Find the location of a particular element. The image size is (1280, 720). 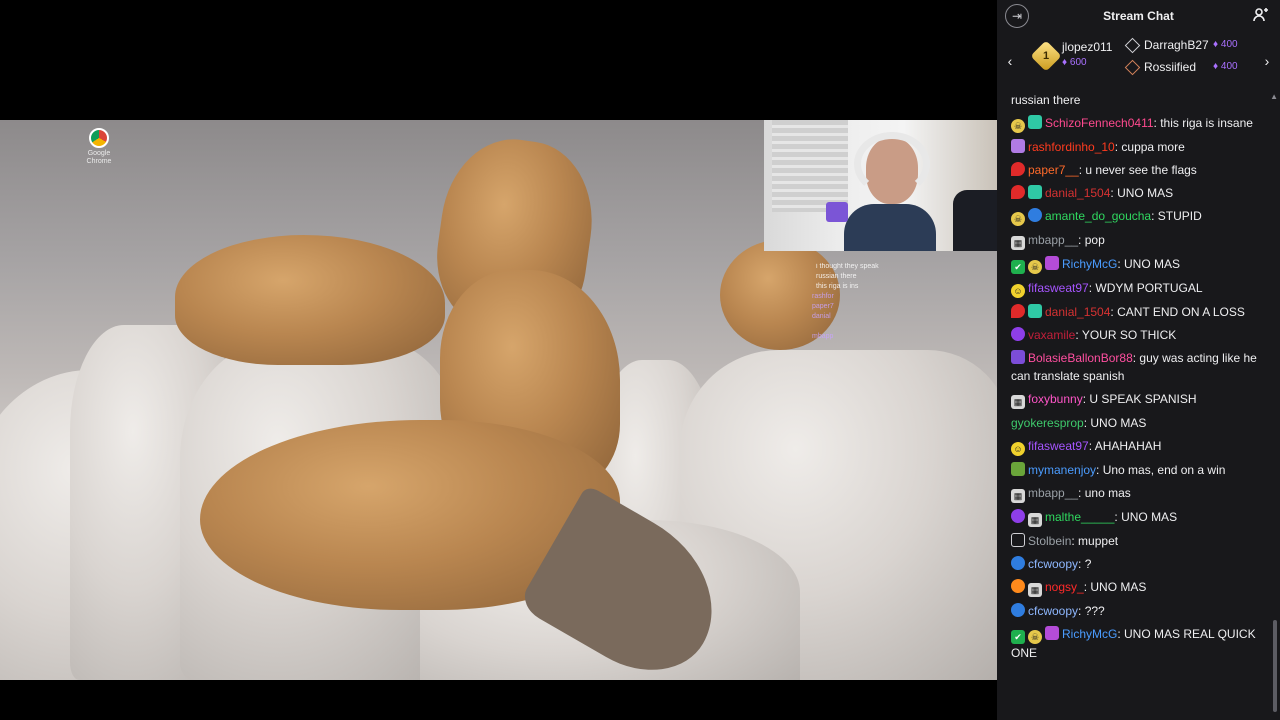

window-blind is located at coordinates (810, 166).